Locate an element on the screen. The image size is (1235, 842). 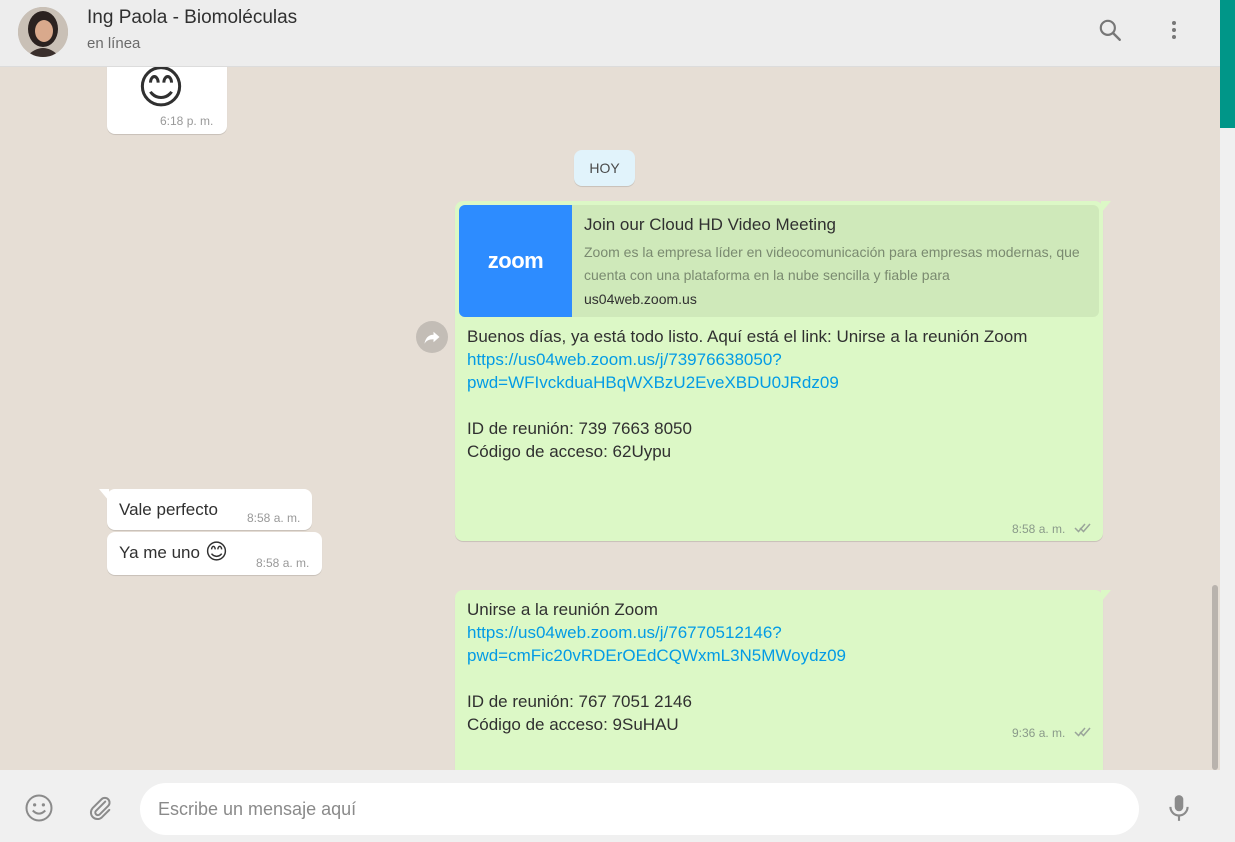
message-incoming: Vale perfecto 8:58 a. m. is located at coordinates (205, 509).